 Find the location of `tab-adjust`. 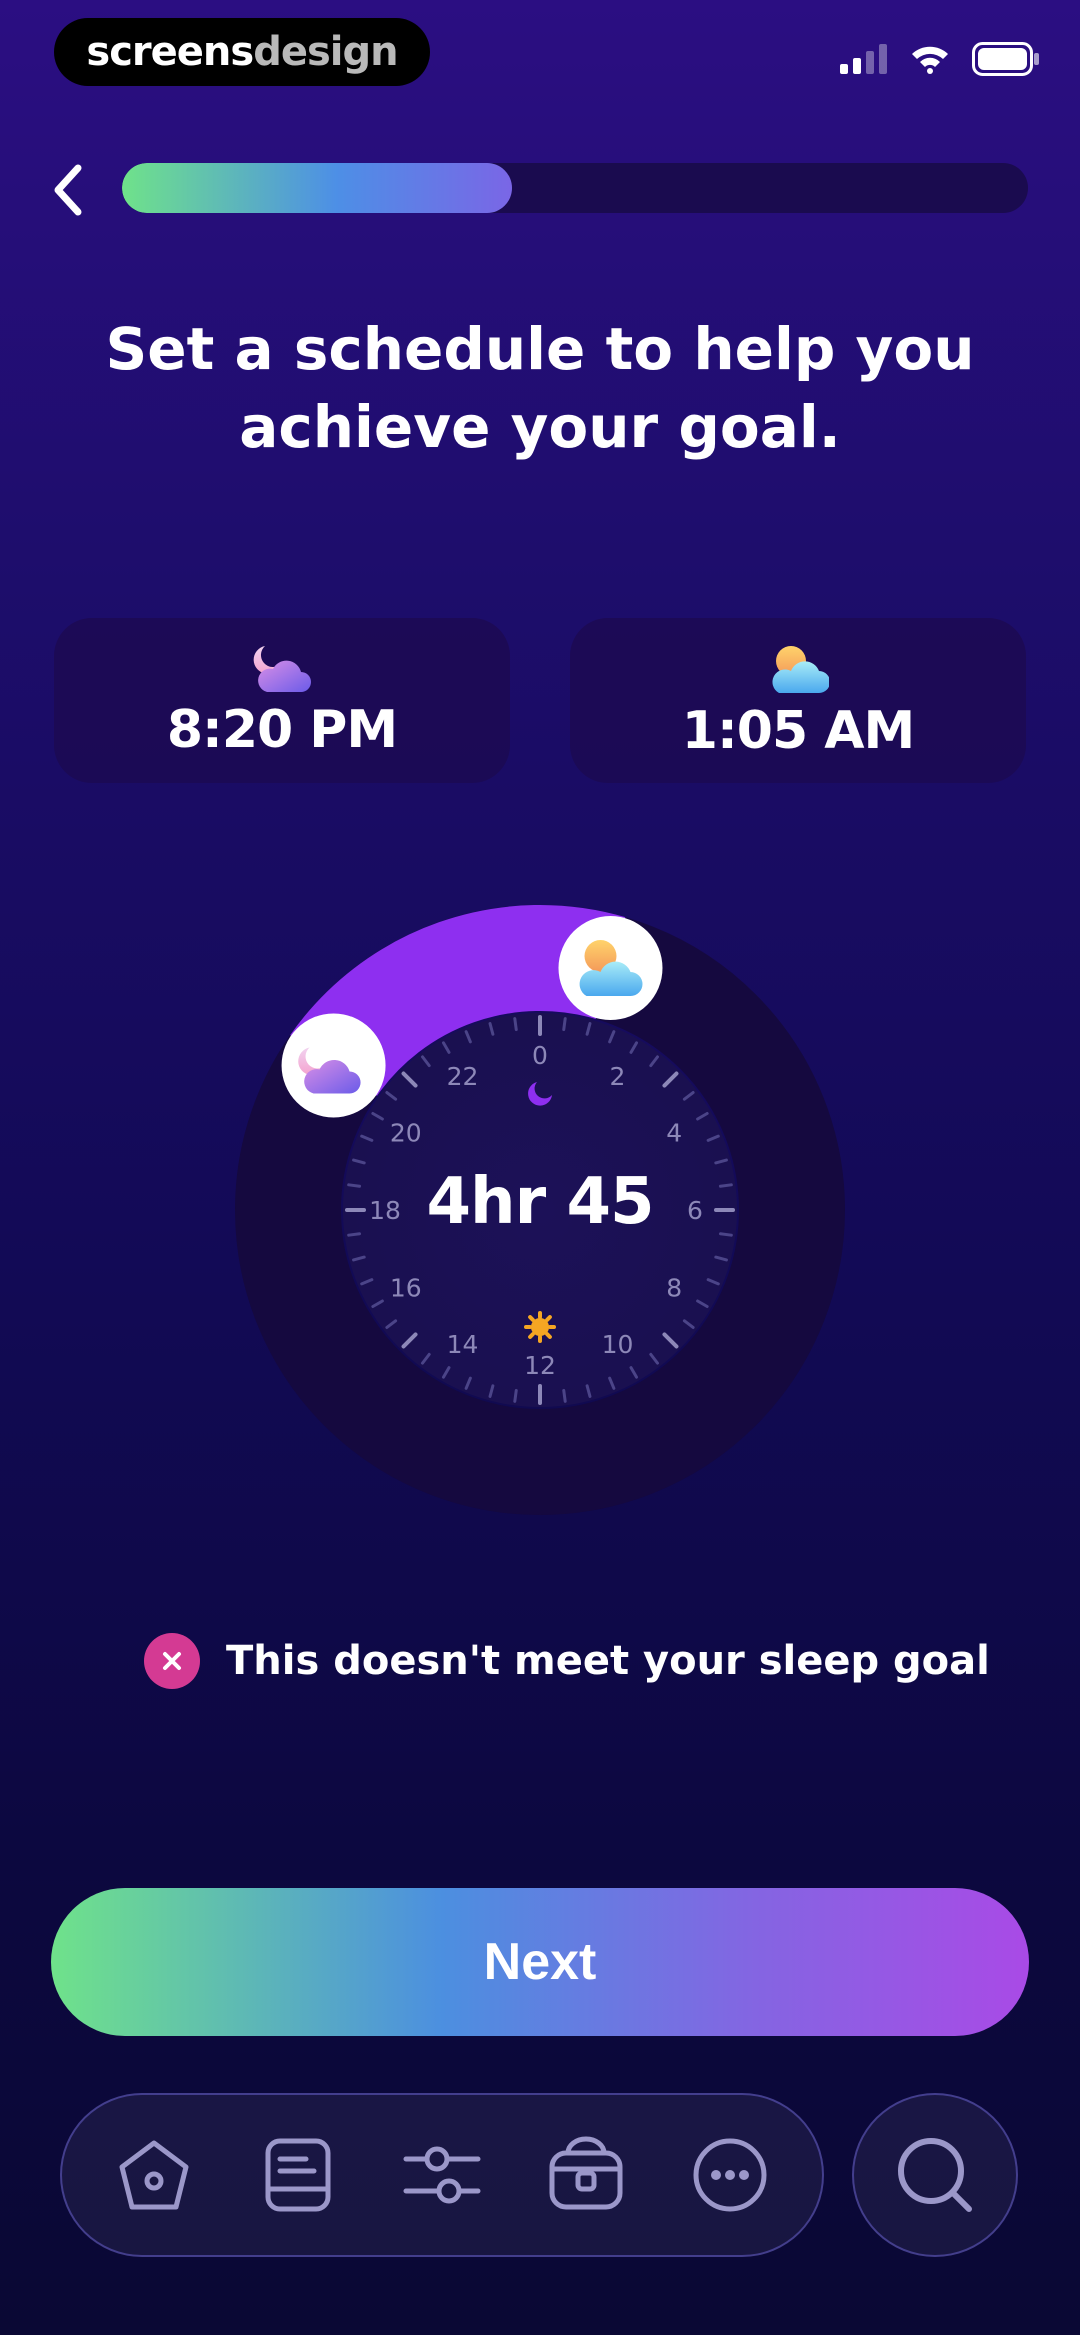

tab-adjust is located at coordinates (442, 2175).